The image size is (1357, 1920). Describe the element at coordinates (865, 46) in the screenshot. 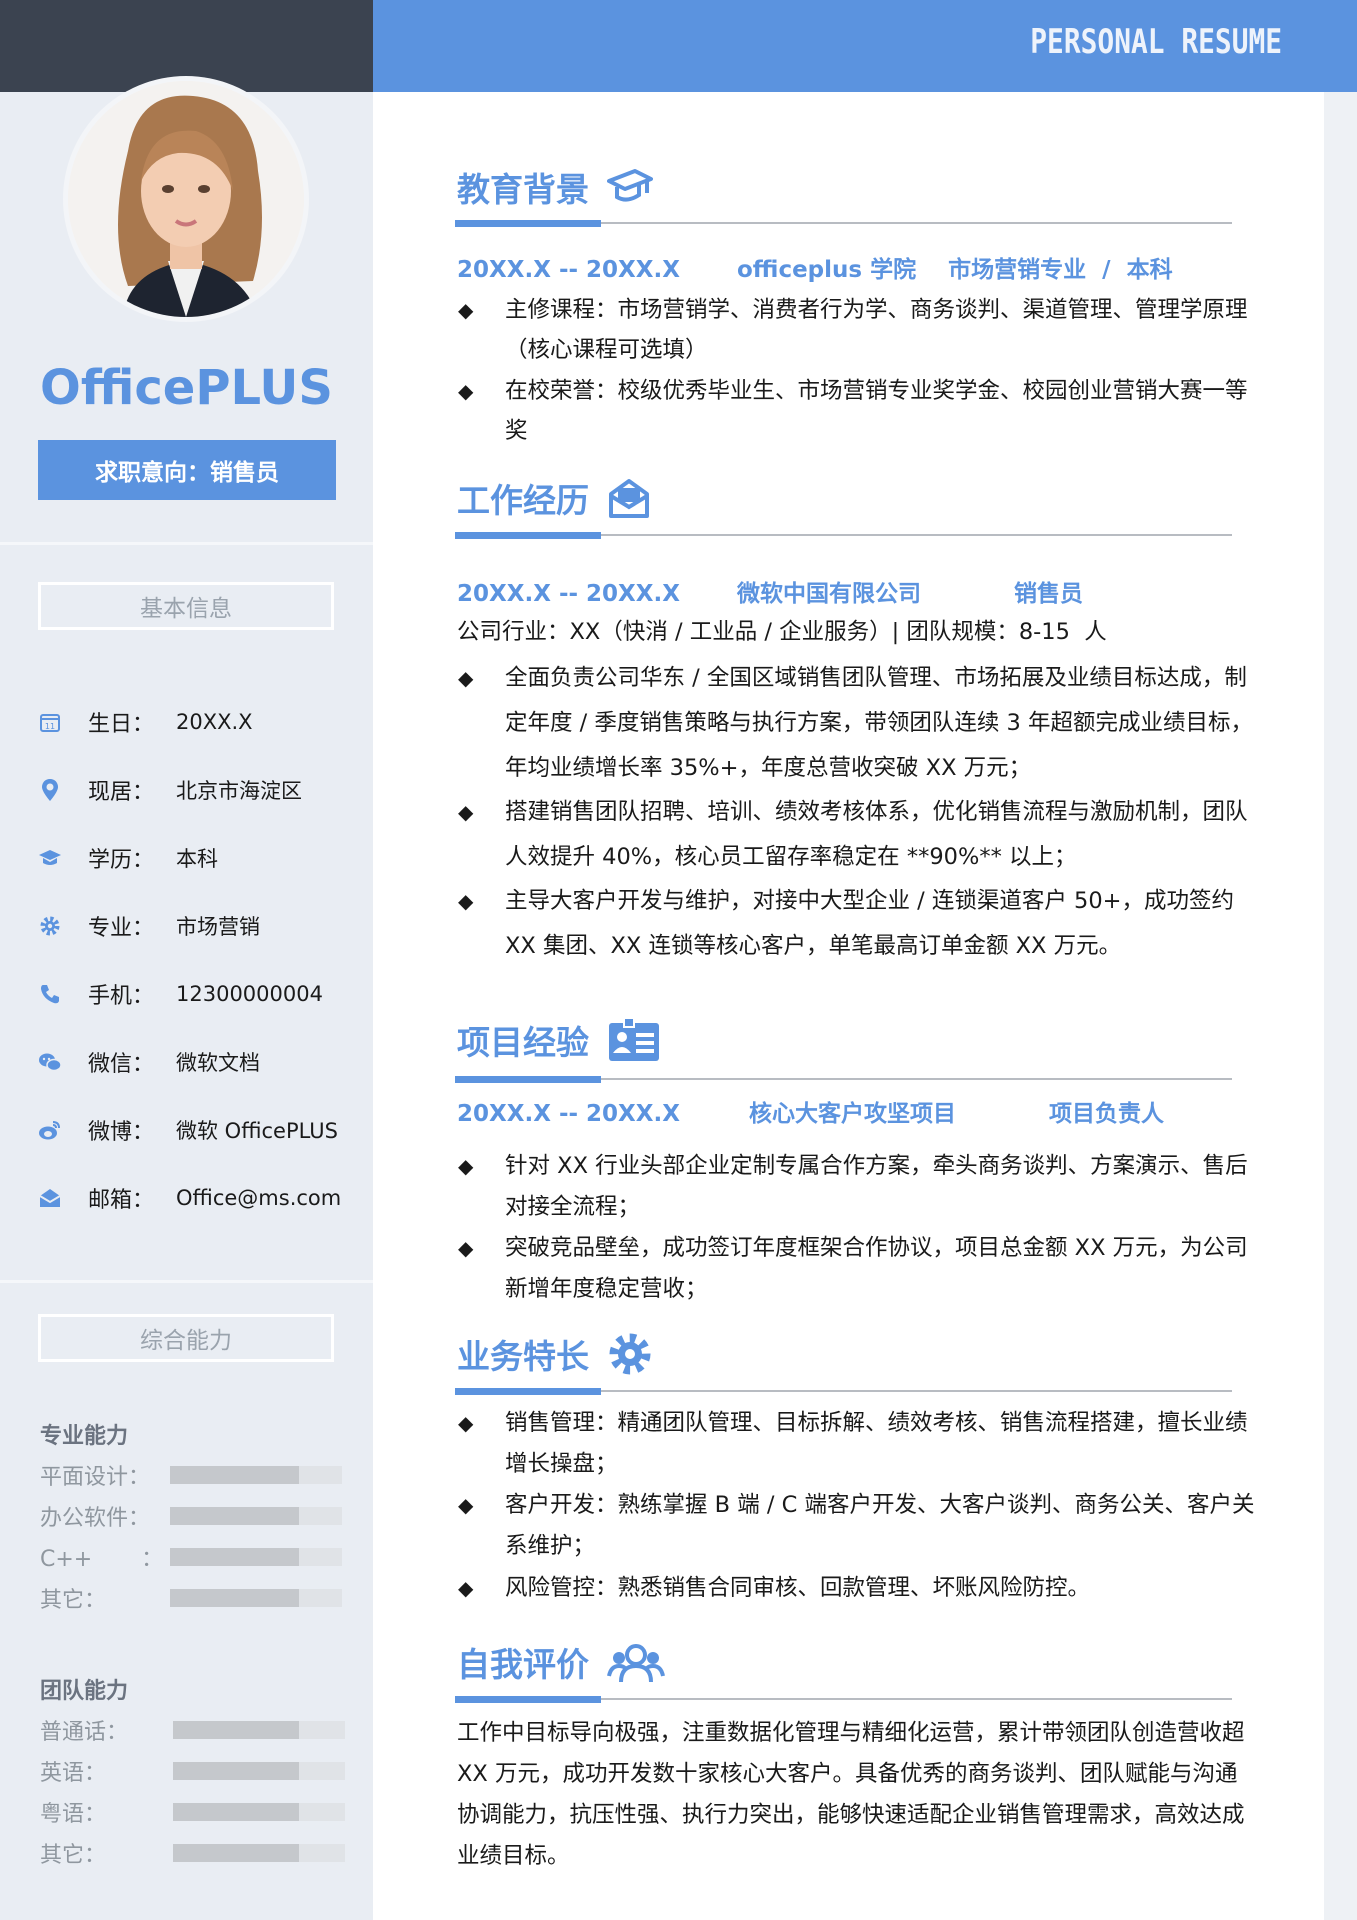

I see `header-band: PERSONAL RESUME` at that location.